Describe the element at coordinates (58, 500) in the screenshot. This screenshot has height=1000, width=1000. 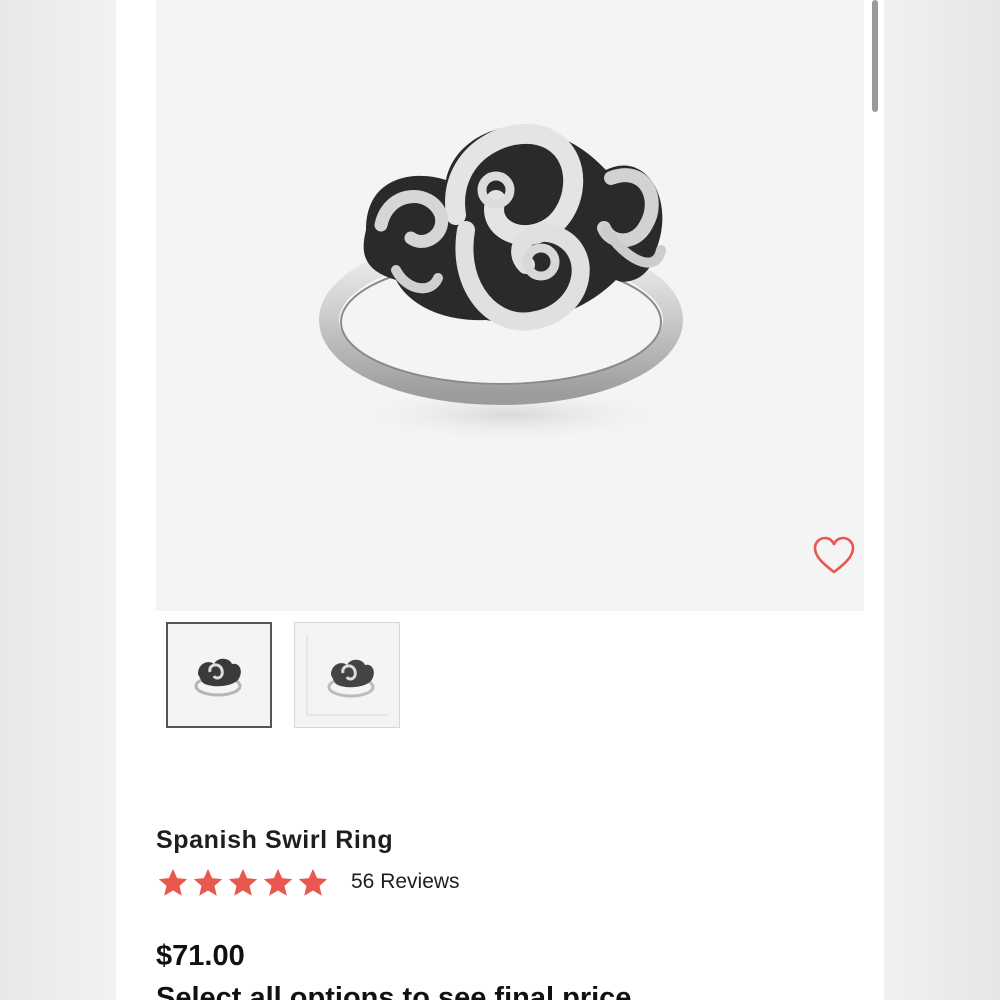
I see `left-backdrop` at that location.